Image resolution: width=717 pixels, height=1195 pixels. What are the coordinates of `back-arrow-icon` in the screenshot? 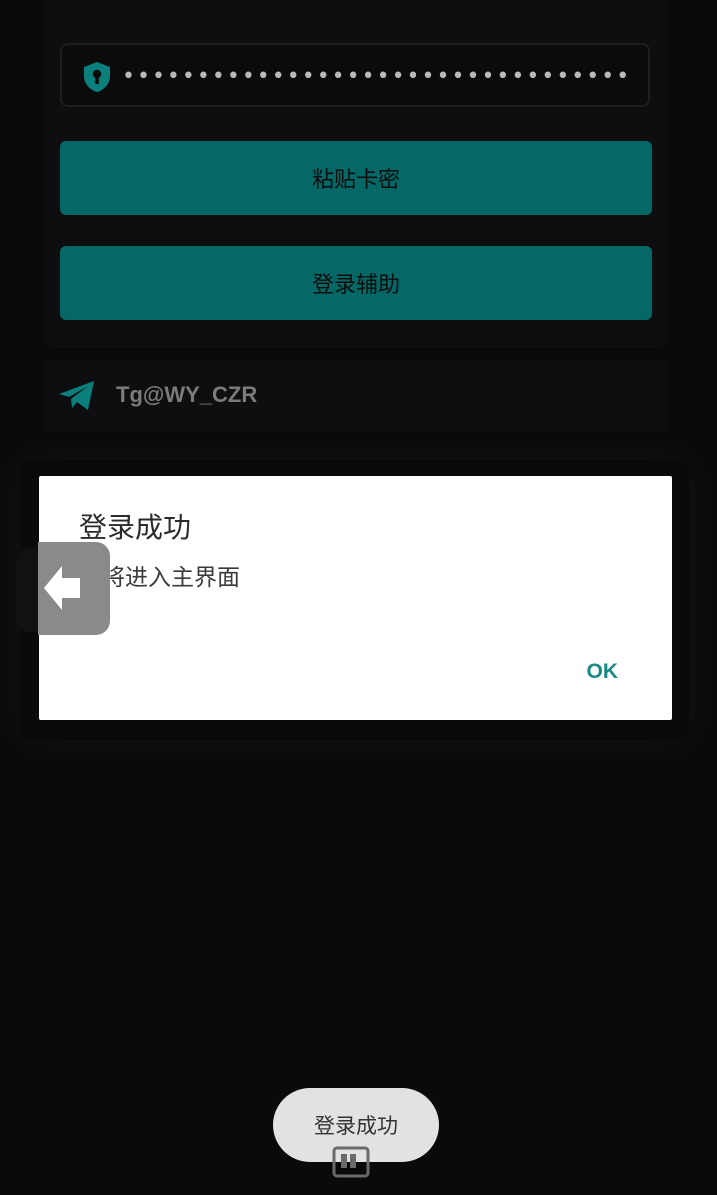 It's located at (62, 588).